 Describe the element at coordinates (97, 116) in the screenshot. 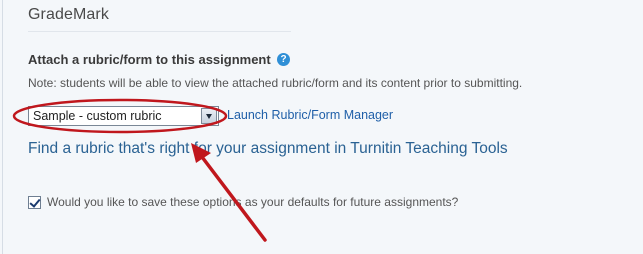

I see `rubric-select-value: Sample - custom rubric` at that location.